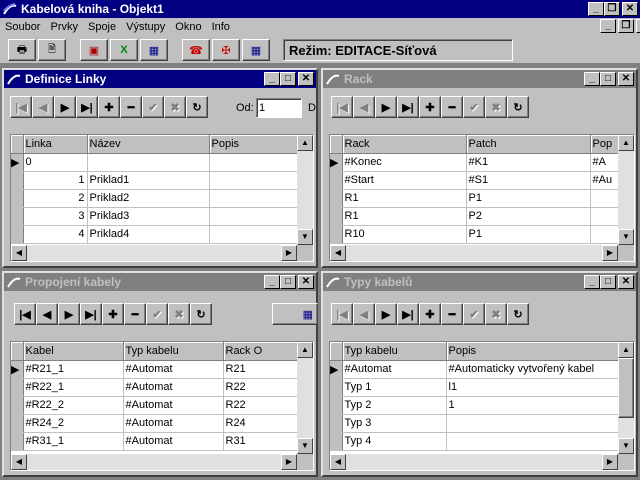  I want to click on post-record-button: ✔, so click(157, 314).